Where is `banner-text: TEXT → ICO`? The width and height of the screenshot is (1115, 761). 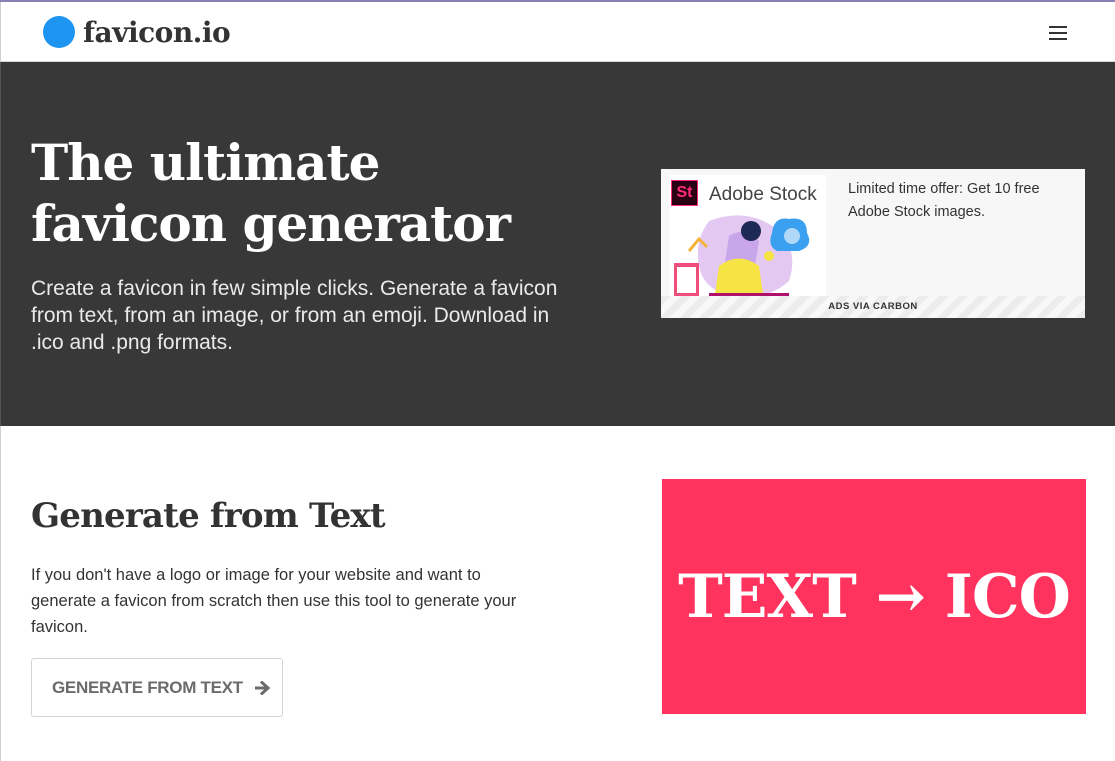 banner-text: TEXT → ICO is located at coordinates (874, 596).